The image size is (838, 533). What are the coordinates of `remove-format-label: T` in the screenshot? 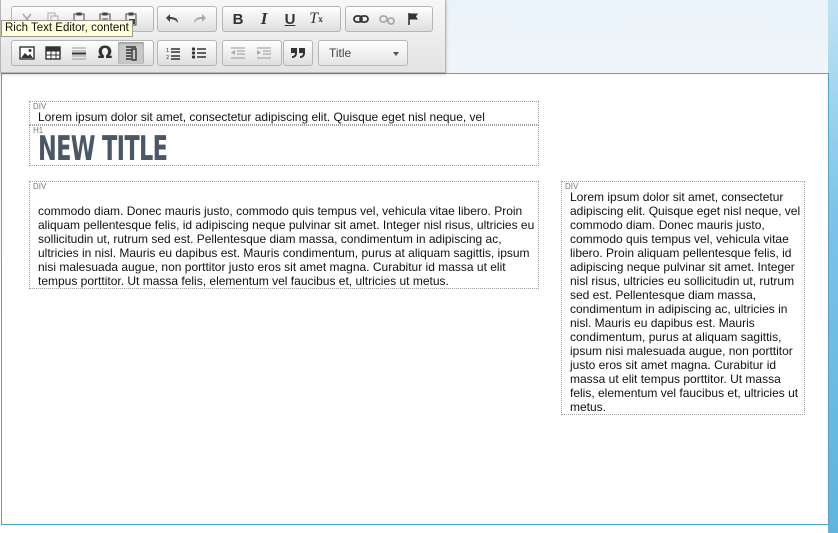 It's located at (314, 18).